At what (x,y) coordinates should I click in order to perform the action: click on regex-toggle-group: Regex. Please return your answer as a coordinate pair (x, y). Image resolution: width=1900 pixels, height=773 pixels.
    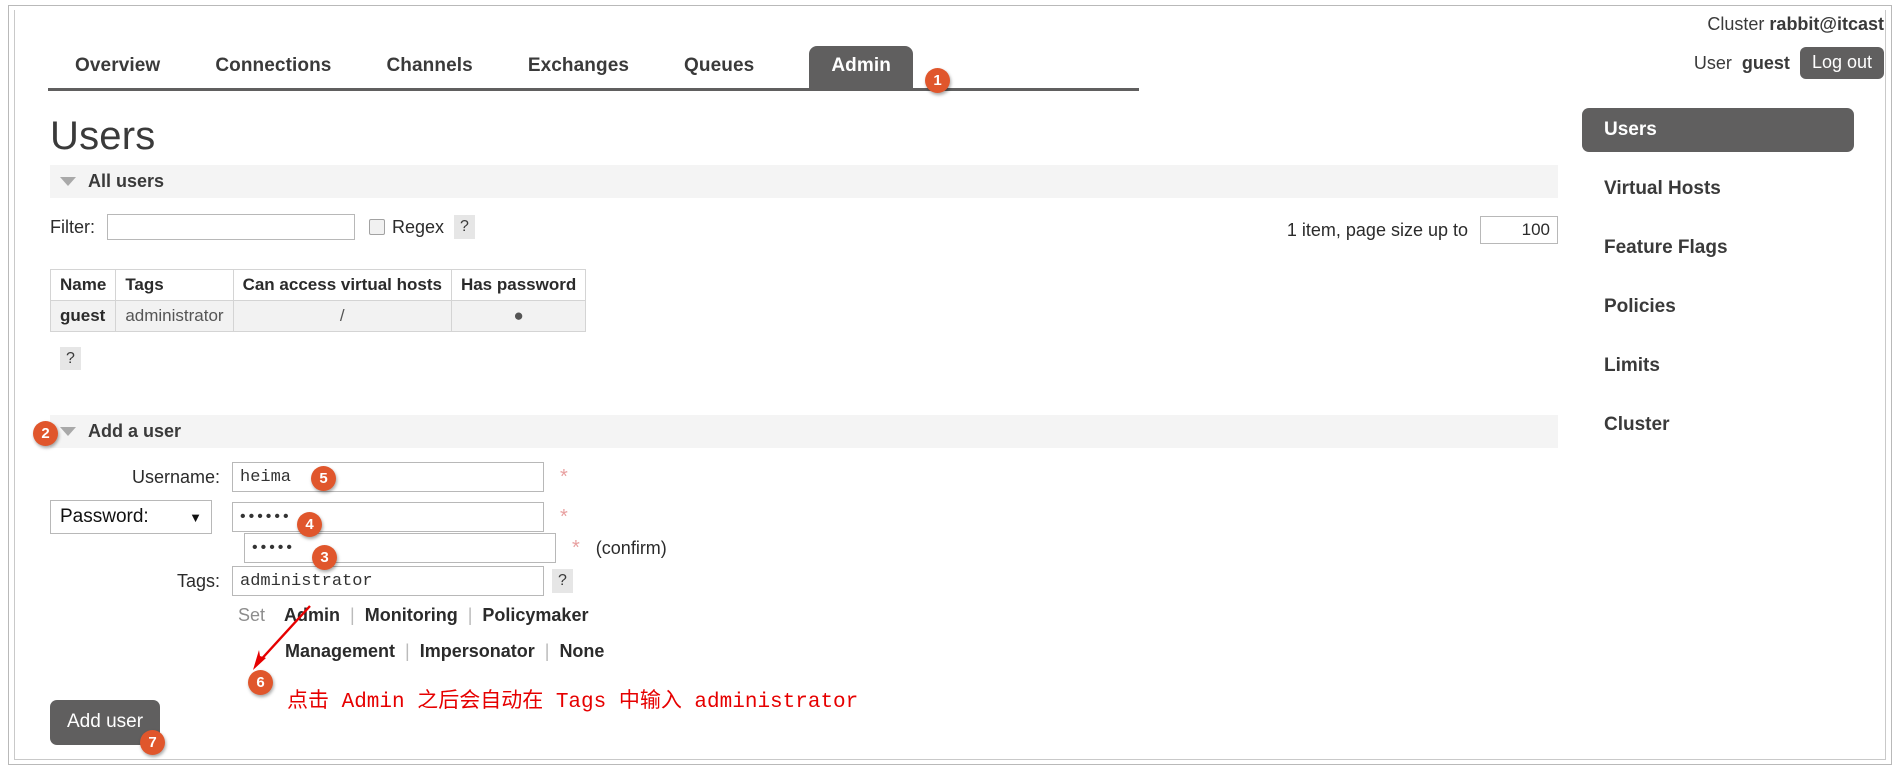
    Looking at the image, I should click on (406, 227).